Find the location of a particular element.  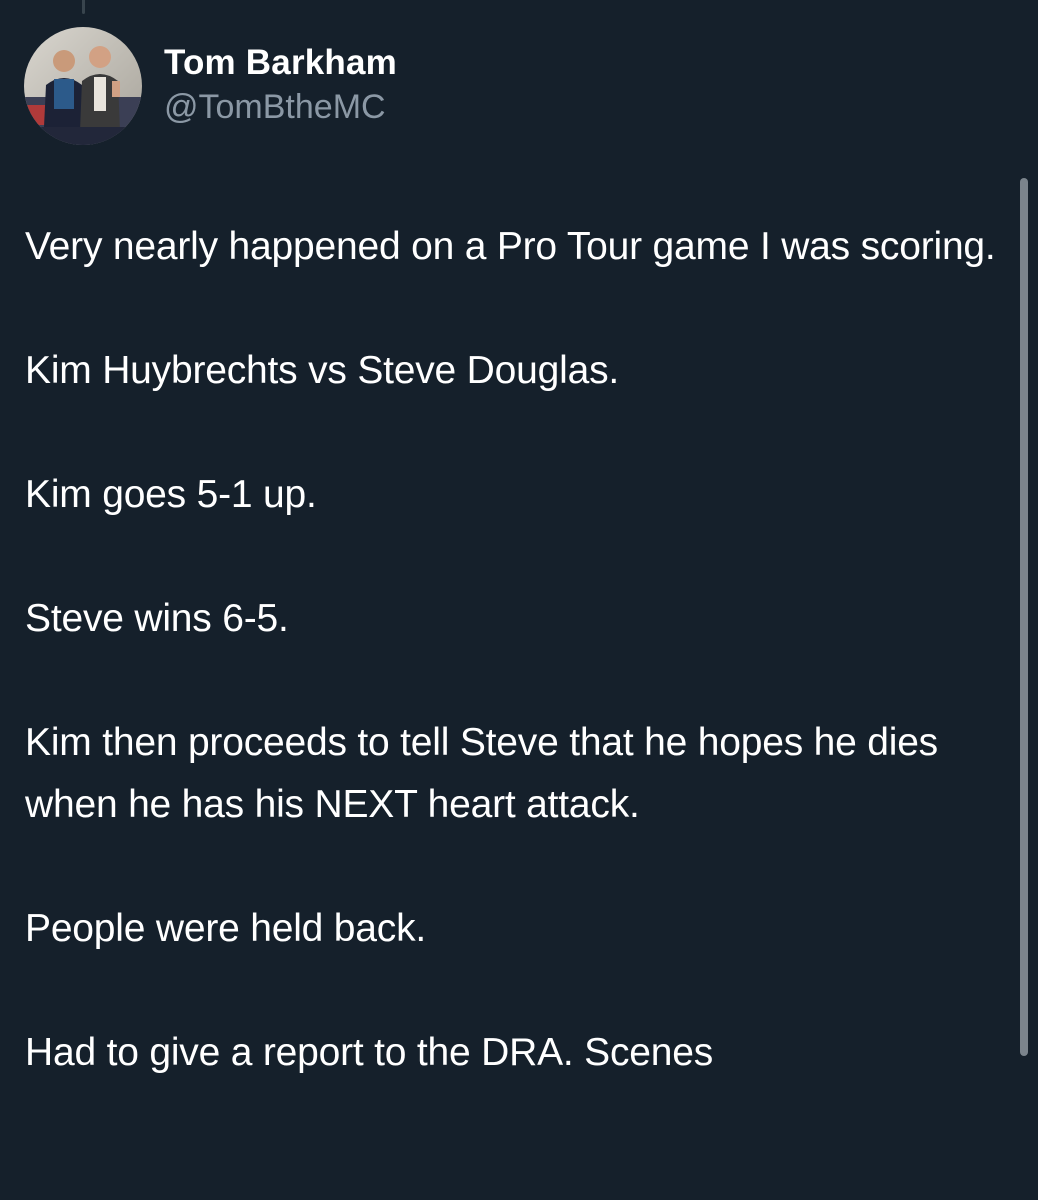

author-handle: @TomBtheMC is located at coordinates (280, 107).